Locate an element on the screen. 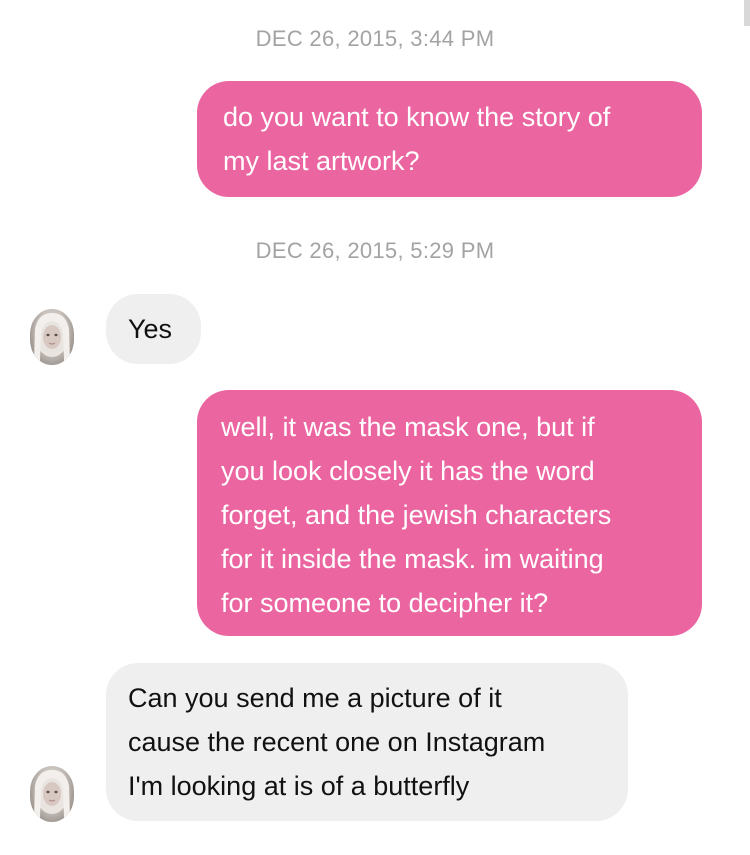 The width and height of the screenshot is (750, 855). message-line: I'm looking at is of a butterfly is located at coordinates (299, 786).